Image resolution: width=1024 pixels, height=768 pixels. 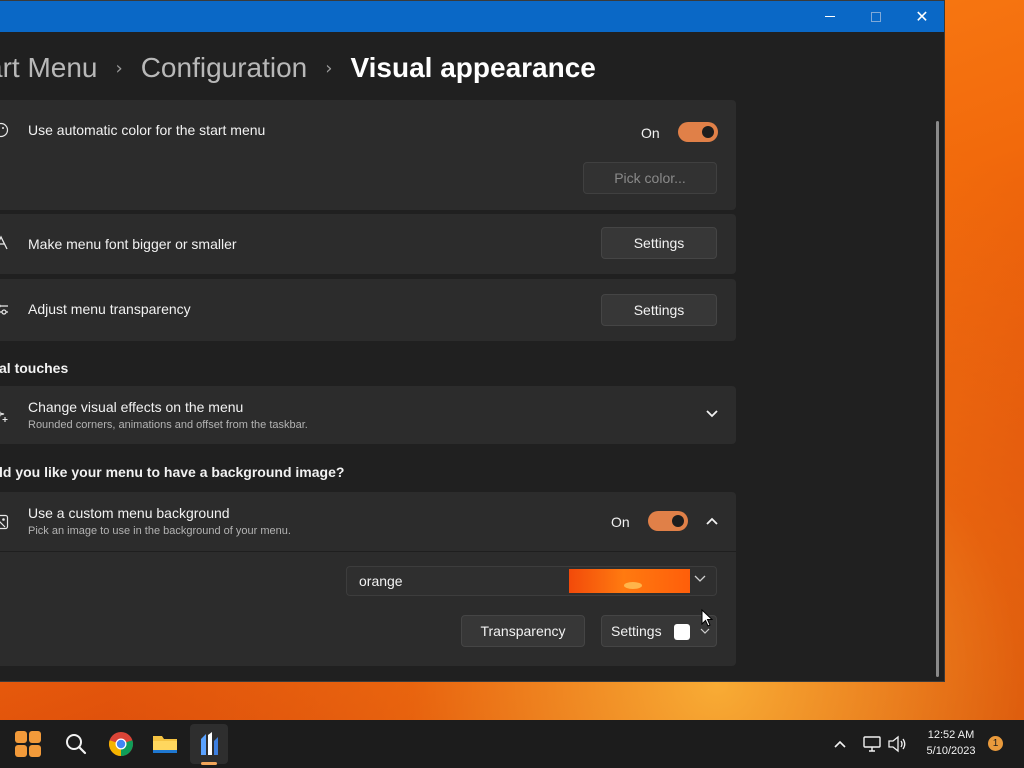 I want to click on clock-date: 5/10/2023, so click(x=951, y=751).